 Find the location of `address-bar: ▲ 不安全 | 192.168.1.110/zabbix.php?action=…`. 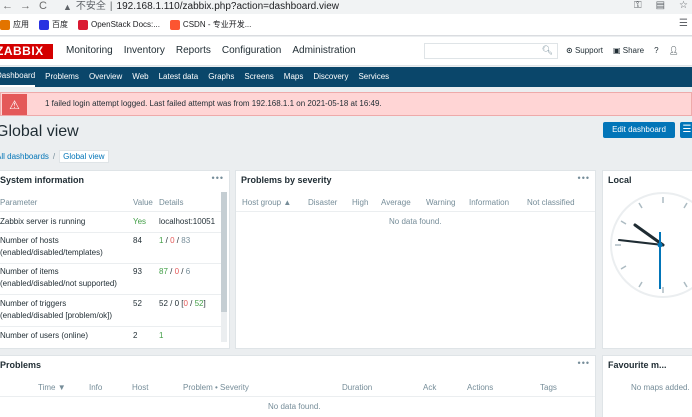

address-bar: ▲ 不安全 | 192.168.1.110/zabbix.php?action=… is located at coordinates (201, 6).